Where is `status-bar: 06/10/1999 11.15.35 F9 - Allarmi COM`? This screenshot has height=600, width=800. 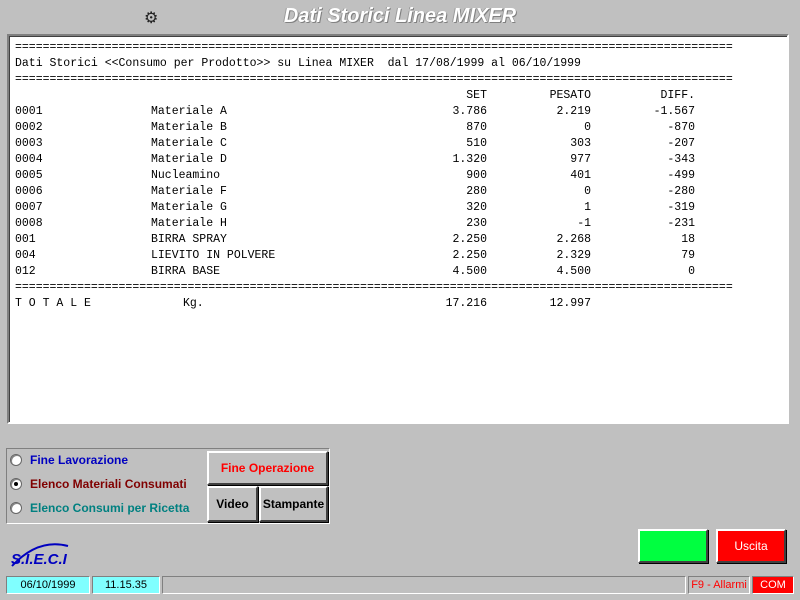 status-bar: 06/10/1999 11.15.35 F9 - Allarmi COM is located at coordinates (400, 587).